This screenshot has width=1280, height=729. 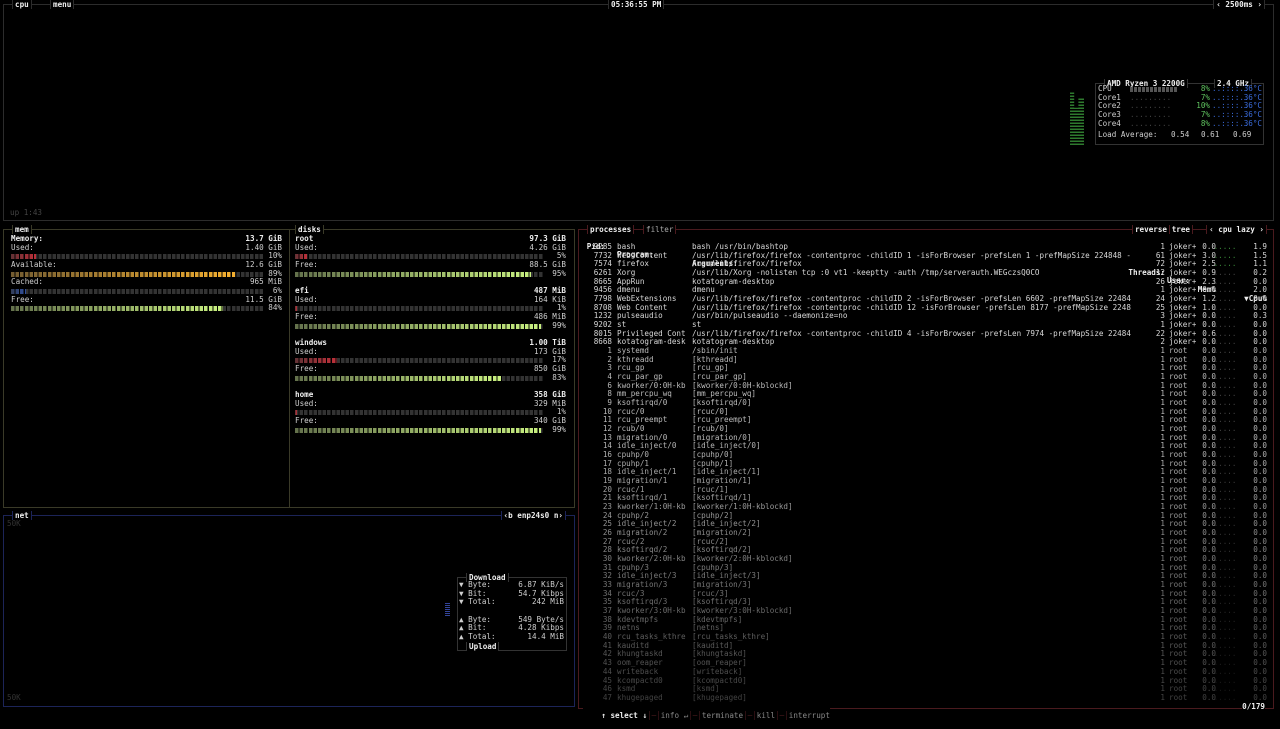 I want to click on process-row: 2 kthreadd [kthreadd] 1 root 0.0 ..... 0.0, so click(x=926, y=360).